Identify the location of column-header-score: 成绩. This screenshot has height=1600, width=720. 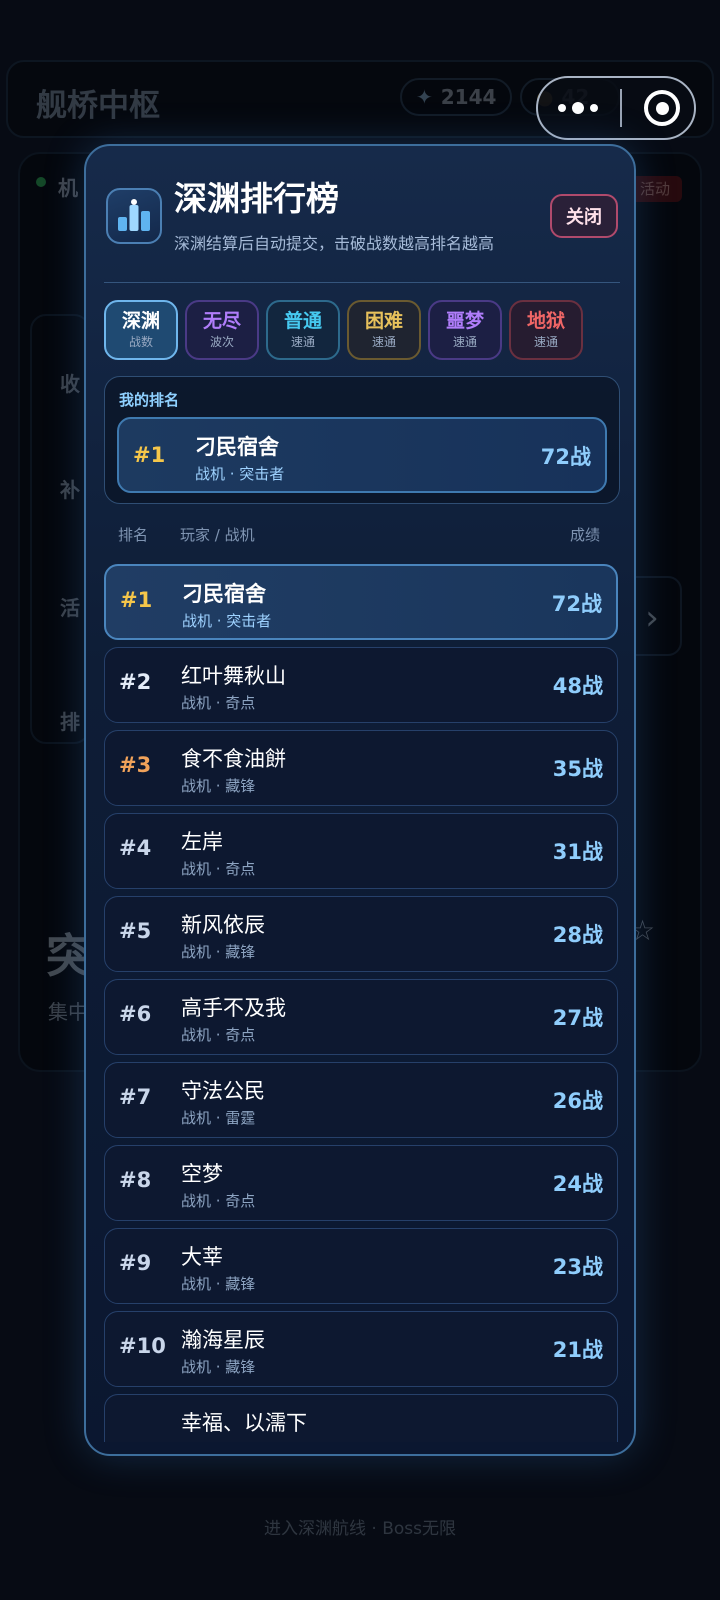
(584, 535).